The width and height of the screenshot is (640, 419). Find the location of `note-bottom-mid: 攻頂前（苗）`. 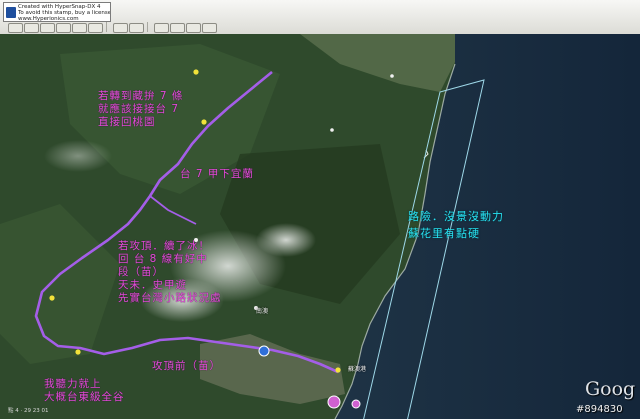

note-bottom-mid: 攻頂前（苗） is located at coordinates (186, 366).